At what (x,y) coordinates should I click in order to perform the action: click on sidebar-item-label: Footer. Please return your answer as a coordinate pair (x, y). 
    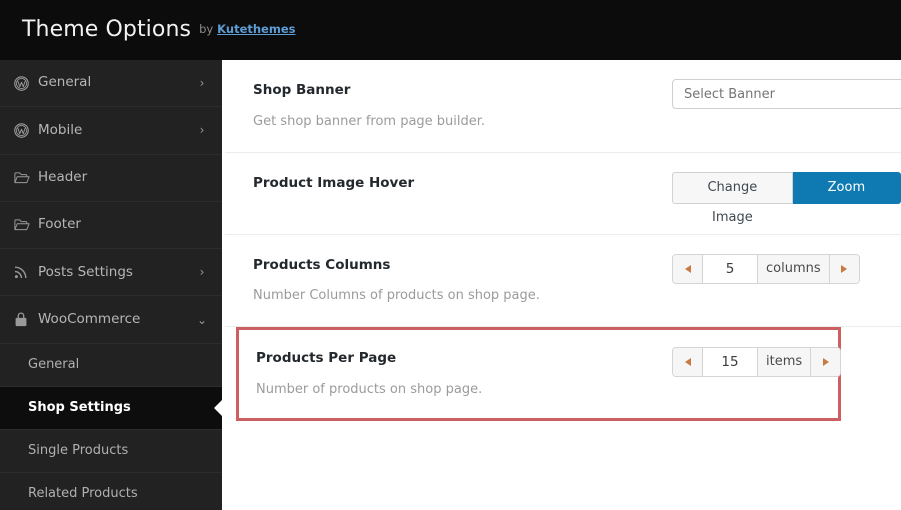
    Looking at the image, I should click on (59, 224).